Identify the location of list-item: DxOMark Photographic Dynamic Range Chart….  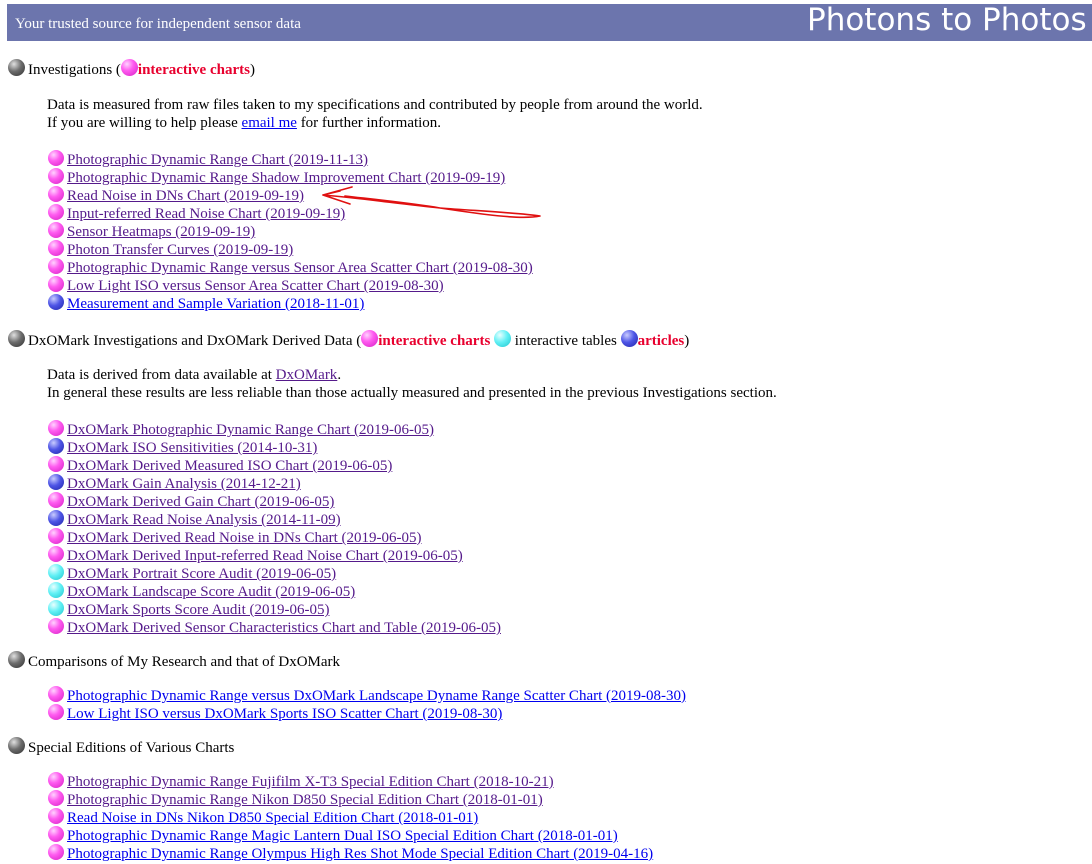
(241, 429).